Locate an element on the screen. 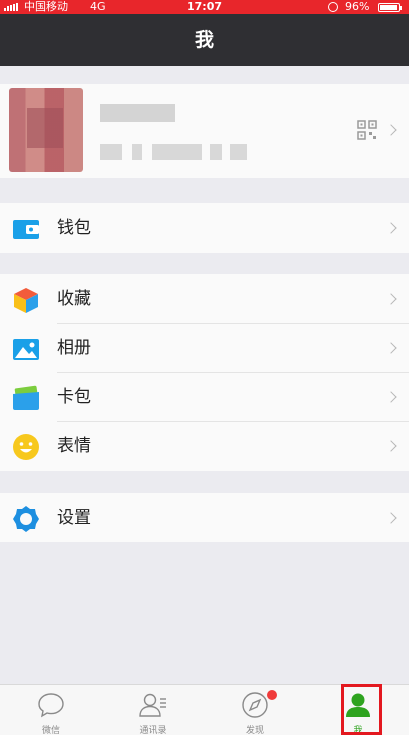  menu-item-settings: 设置 is located at coordinates (204, 518).